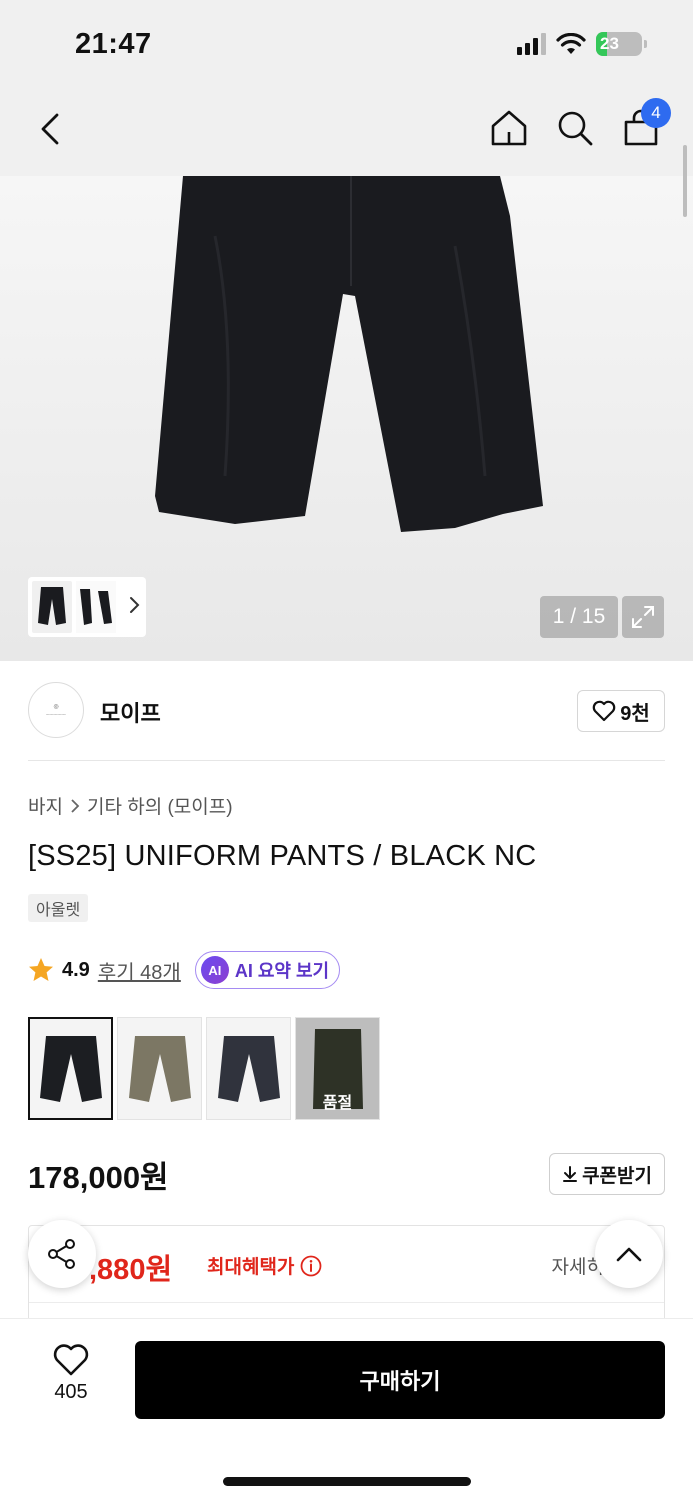 The image size is (693, 1500). I want to click on battery-cap, so click(645, 44).